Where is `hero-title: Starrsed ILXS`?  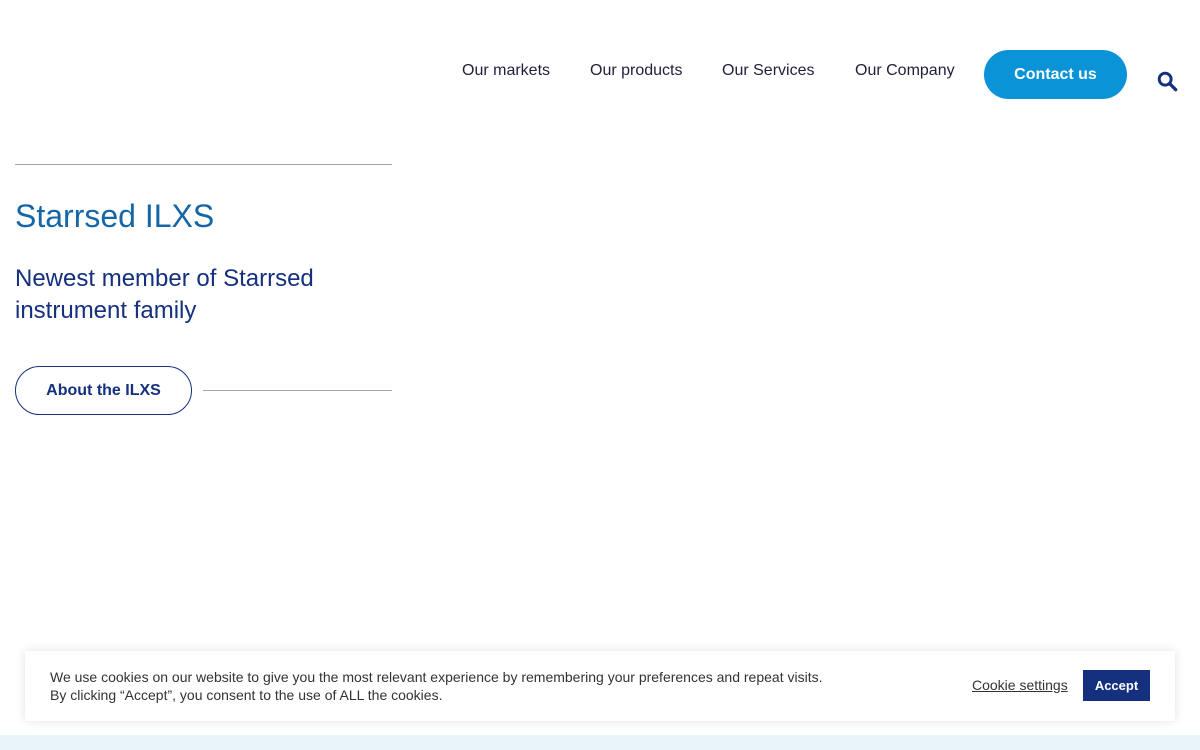
hero-title: Starrsed ILXS is located at coordinates (115, 216).